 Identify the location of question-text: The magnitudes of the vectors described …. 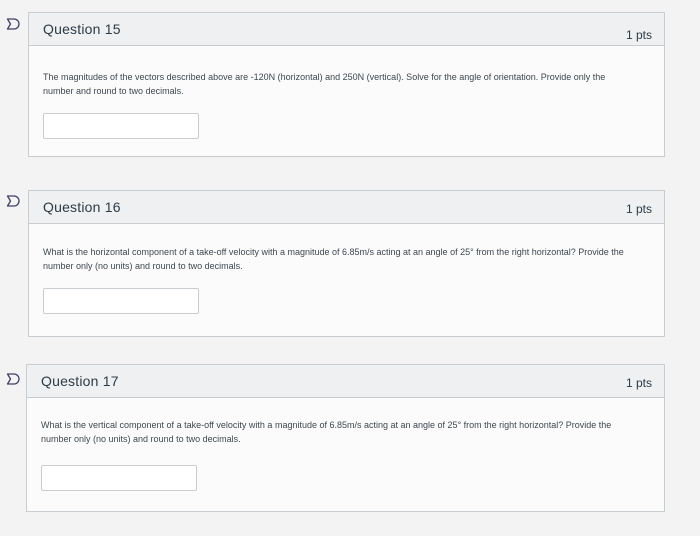
(324, 84).